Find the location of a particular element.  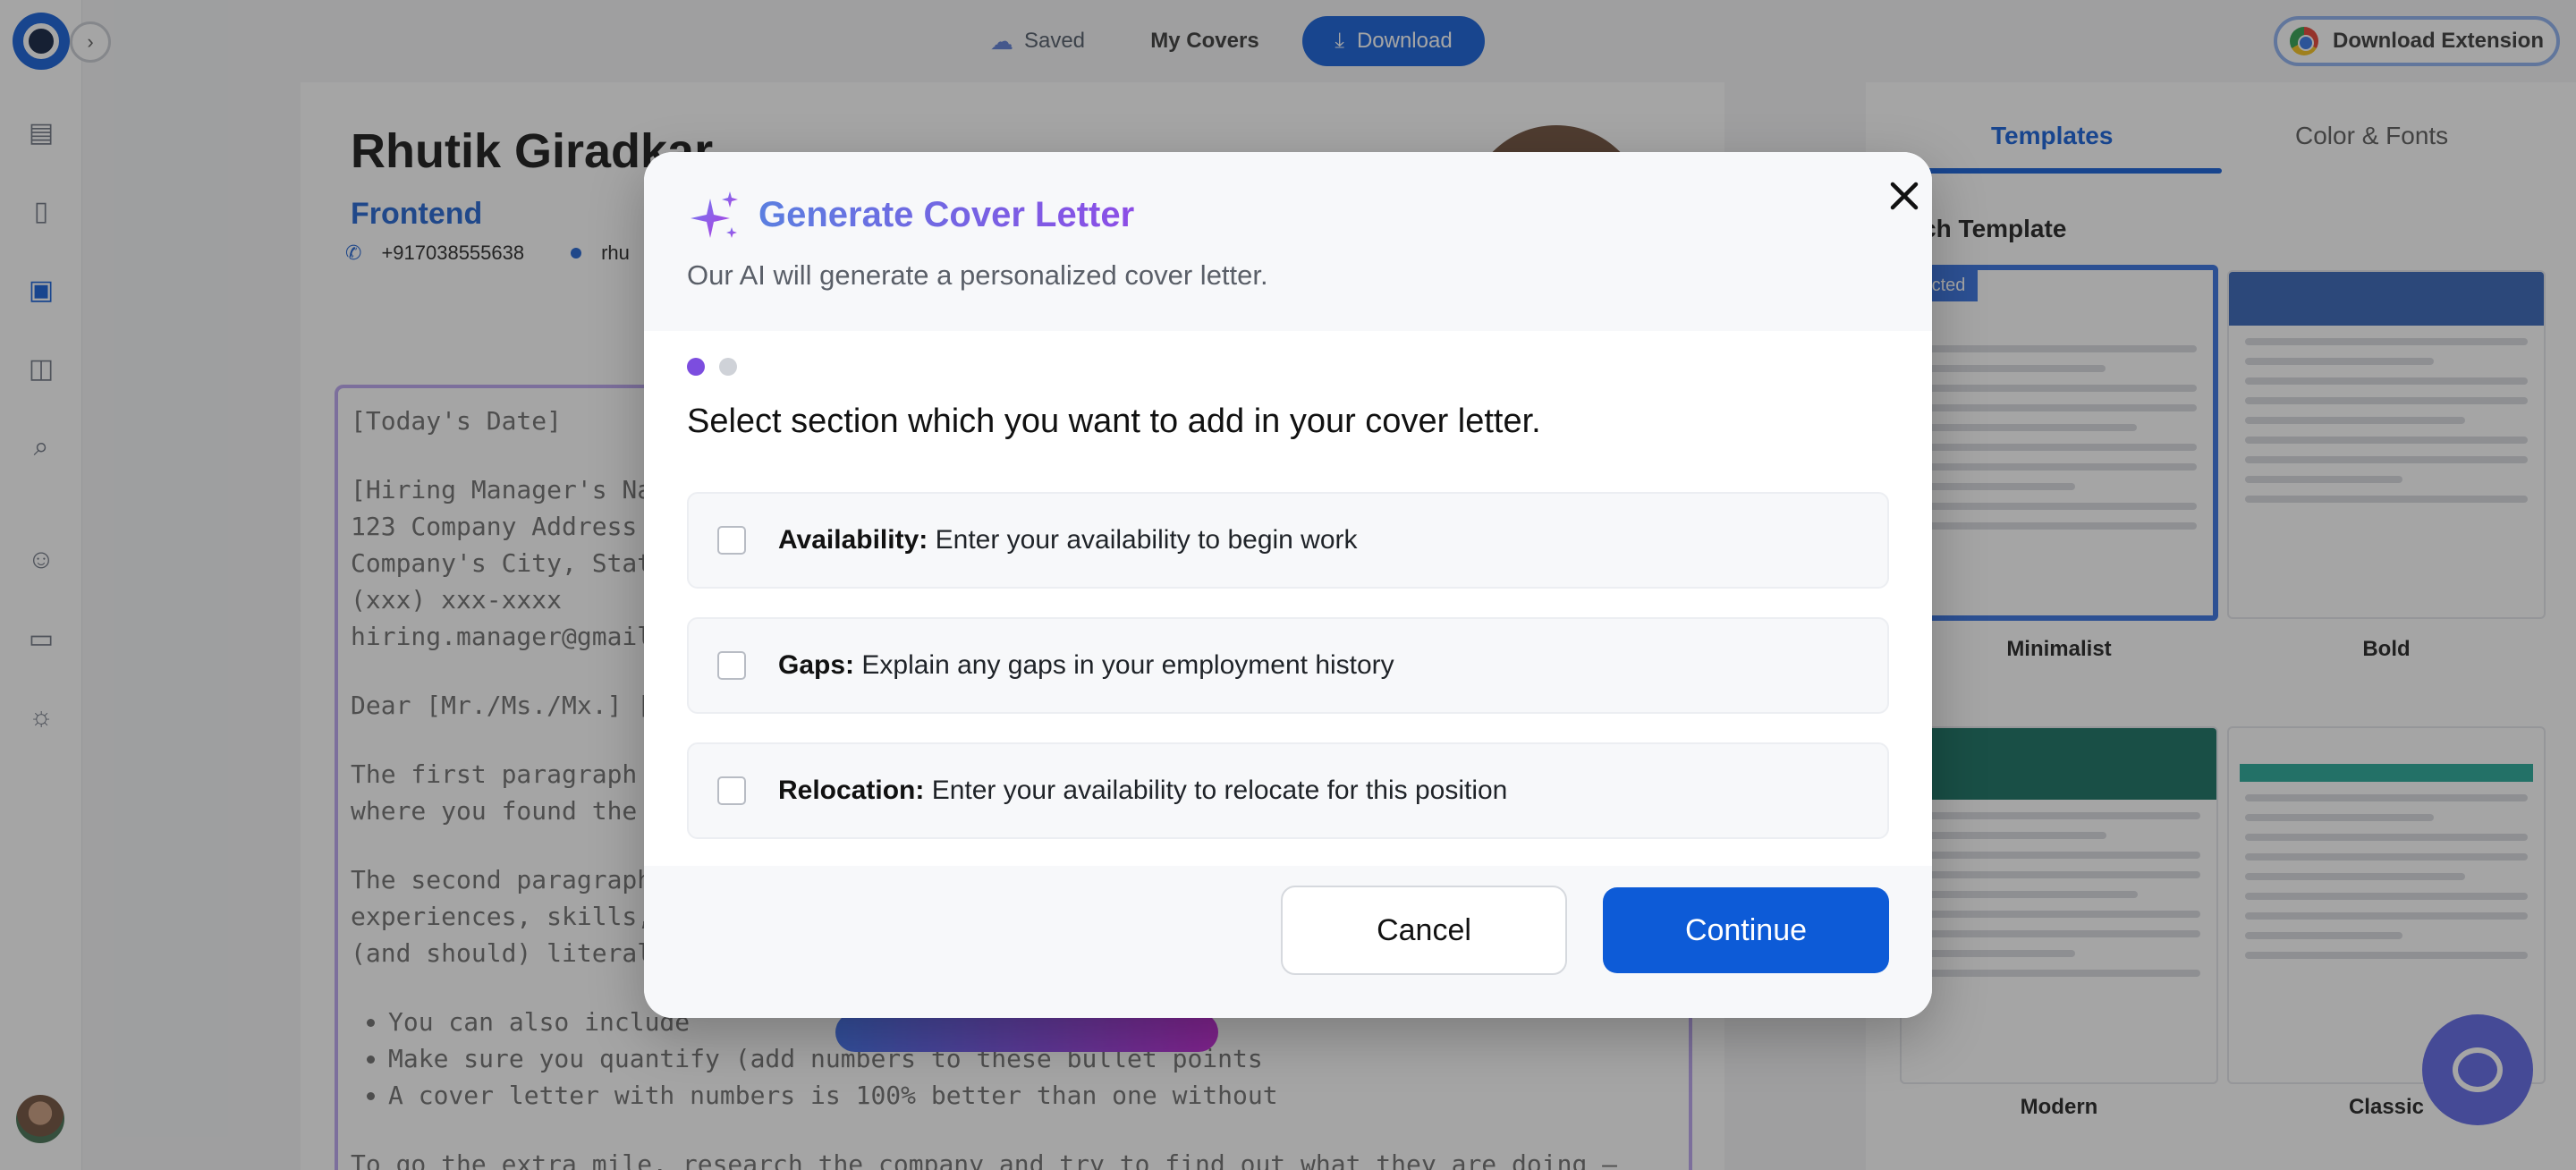

modal-title: Generate Cover Letter is located at coordinates (946, 214).